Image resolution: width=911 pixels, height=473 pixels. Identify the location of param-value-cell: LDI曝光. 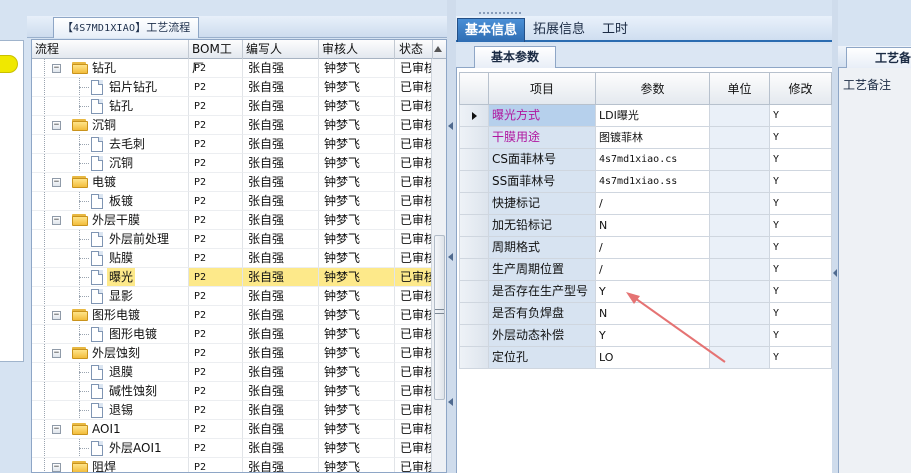
(653, 116).